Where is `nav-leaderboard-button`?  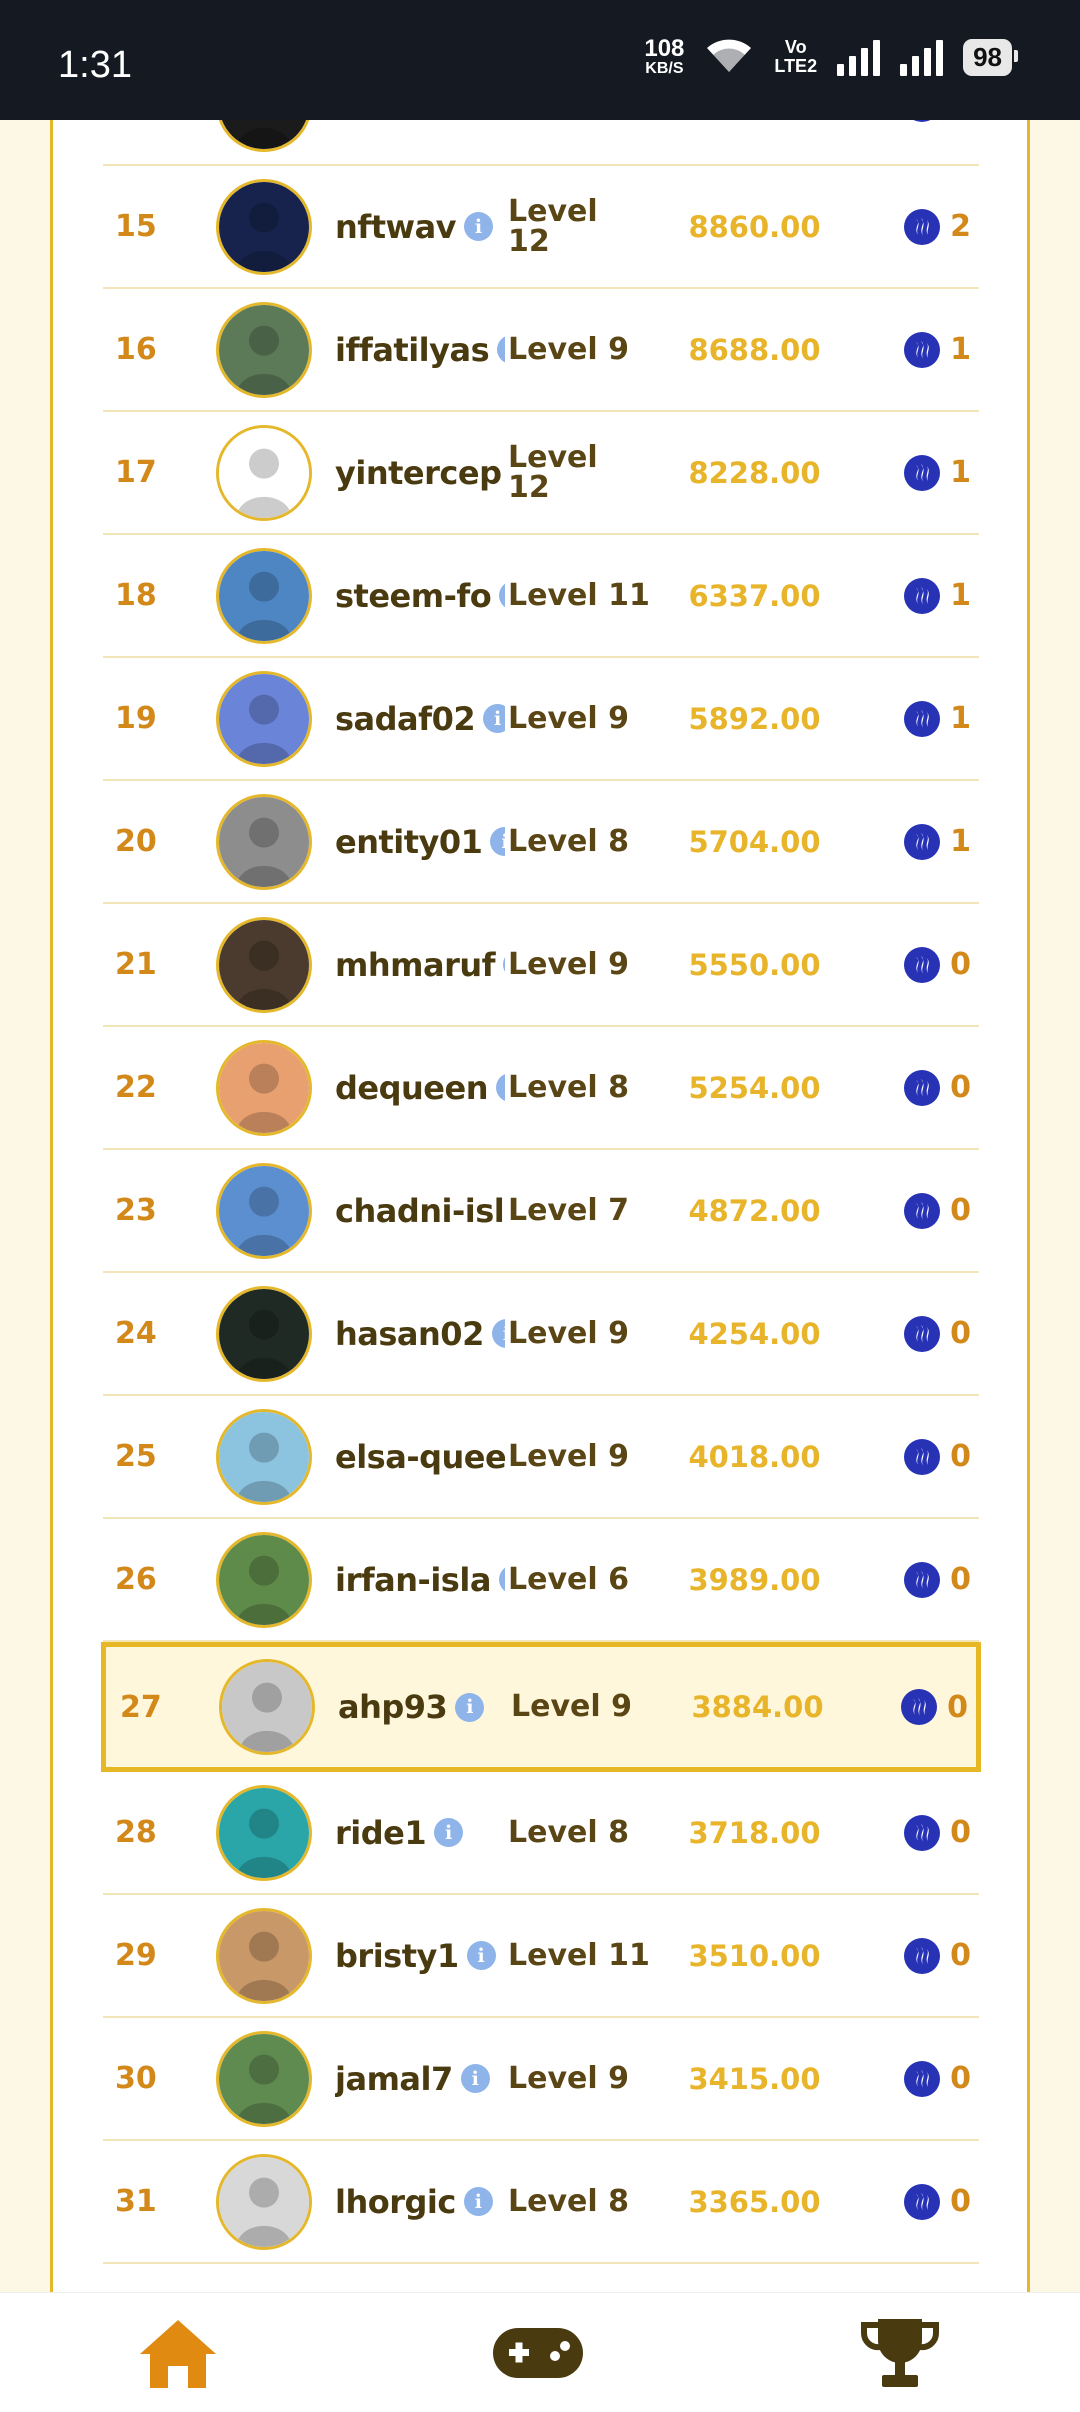 nav-leaderboard-button is located at coordinates (900, 2353).